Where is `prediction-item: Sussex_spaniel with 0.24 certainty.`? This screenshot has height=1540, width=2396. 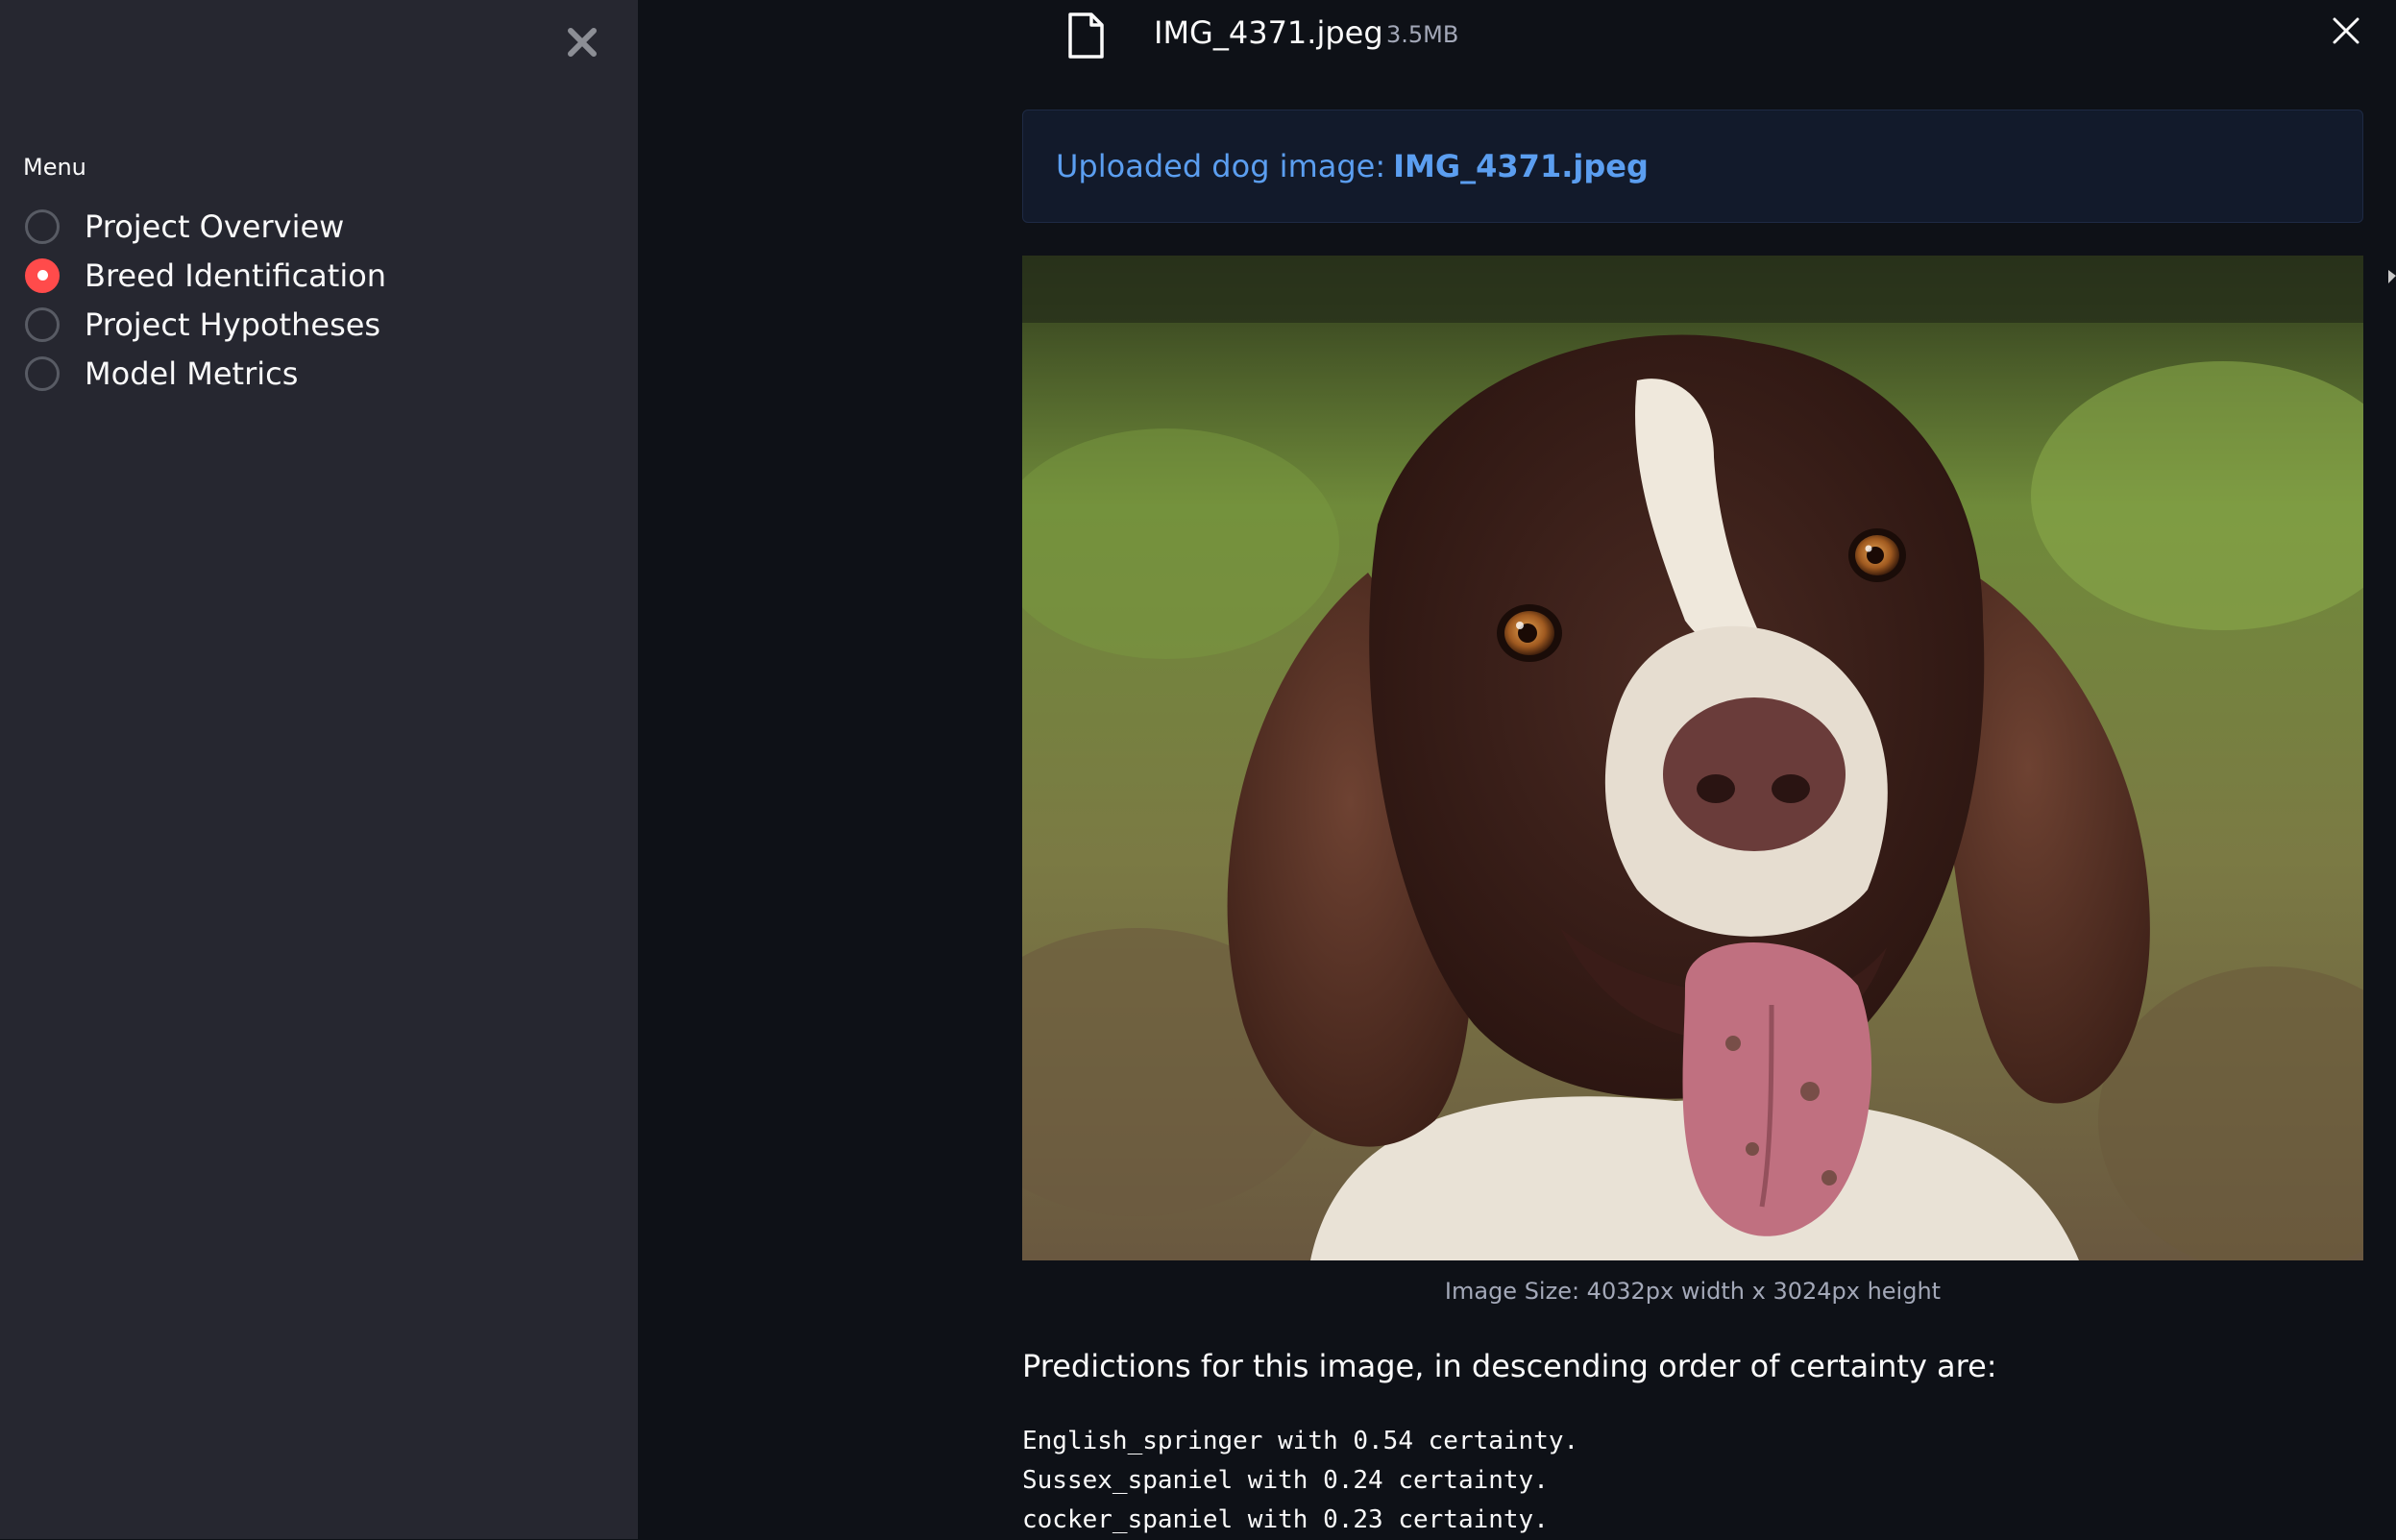
prediction-item: Sussex_spaniel with 0.24 certainty. is located at coordinates (1285, 1480).